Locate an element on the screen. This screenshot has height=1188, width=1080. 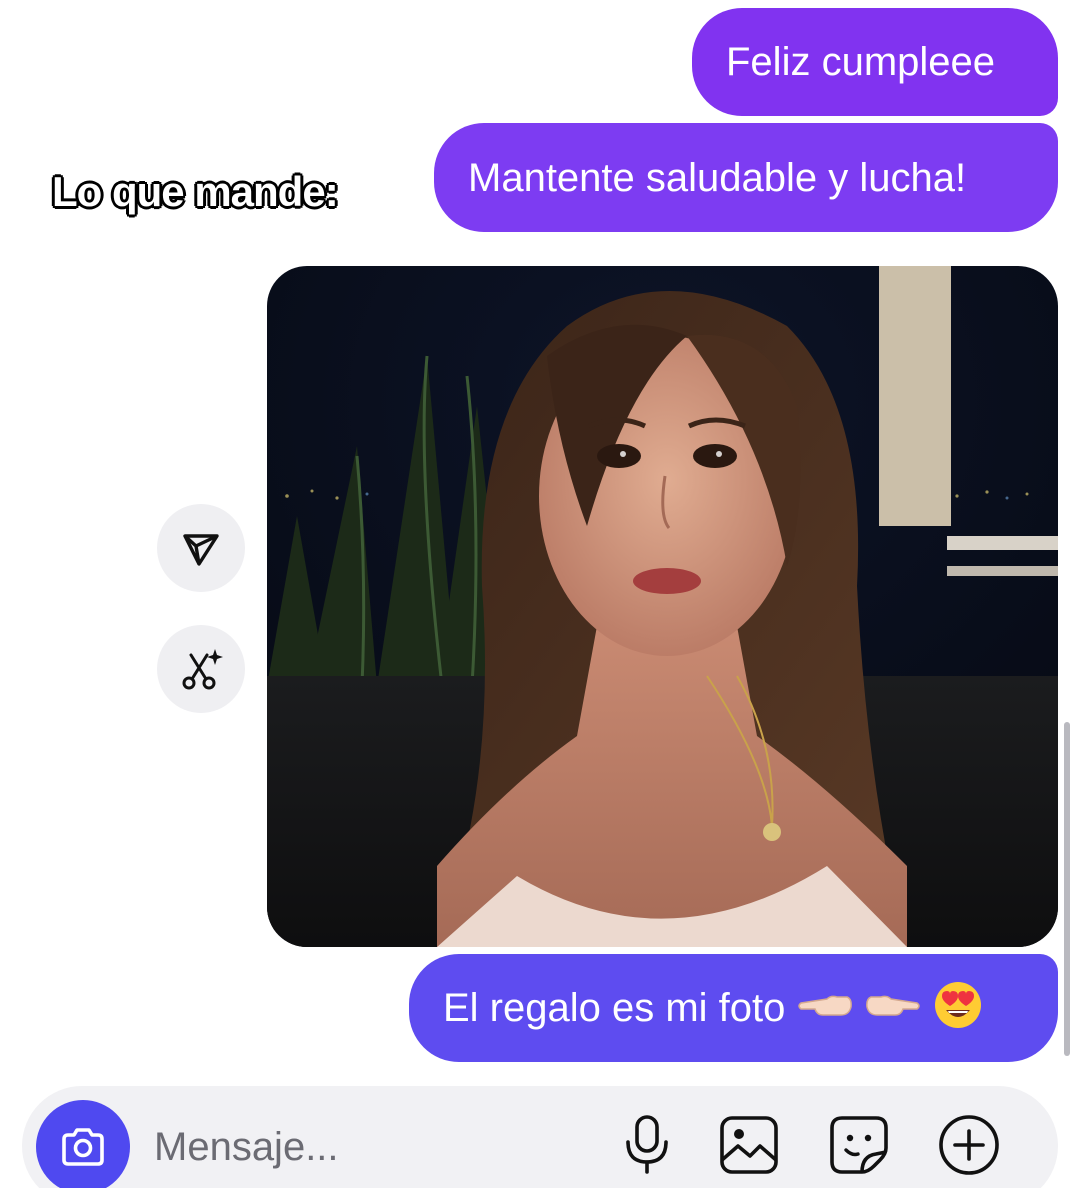
overlay-caption: Lo que mande: is located at coordinates (195, 191).